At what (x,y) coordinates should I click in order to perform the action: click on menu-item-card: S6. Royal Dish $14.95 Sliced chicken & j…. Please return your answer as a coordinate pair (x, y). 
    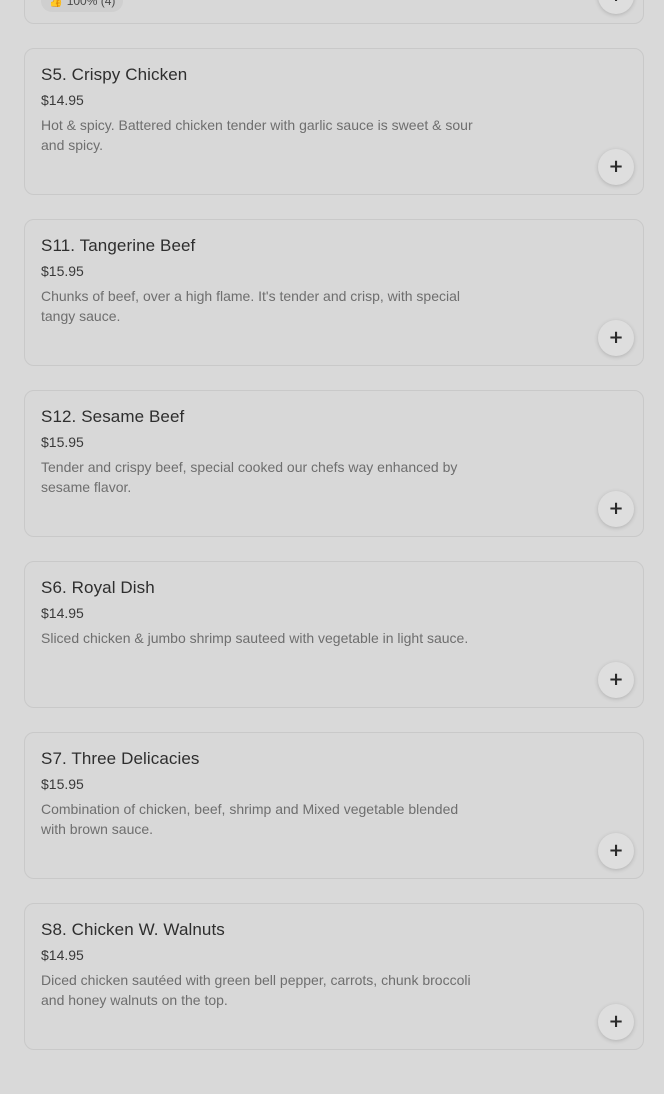
    Looking at the image, I should click on (334, 634).